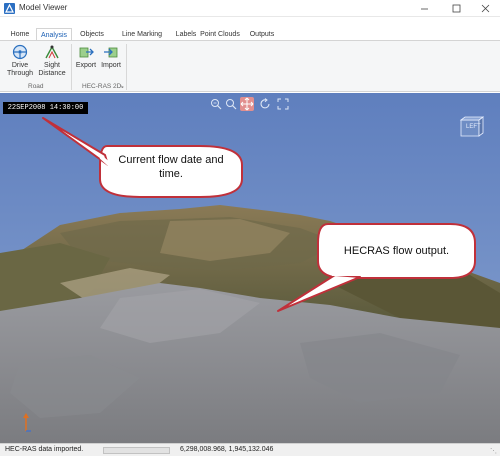 The width and height of the screenshot is (500, 456). What do you see at coordinates (52, 65) in the screenshot?
I see `sight-distance-label-1: Sight` at bounding box center [52, 65].